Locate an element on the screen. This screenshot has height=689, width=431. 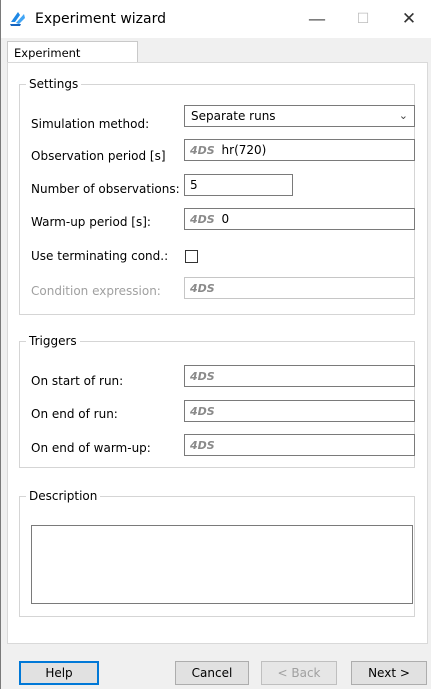
simulation-method-label: Simulation method: is located at coordinates (90, 124).